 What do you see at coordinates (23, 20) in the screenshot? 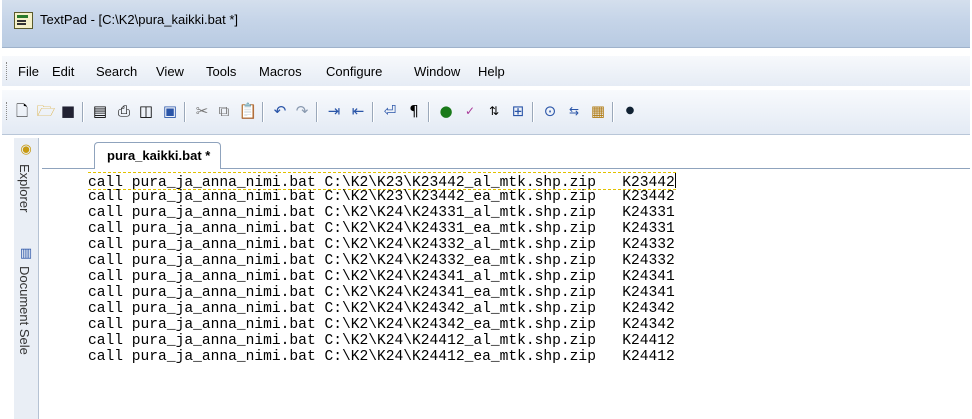
I see `textpad-app-icon` at bounding box center [23, 20].